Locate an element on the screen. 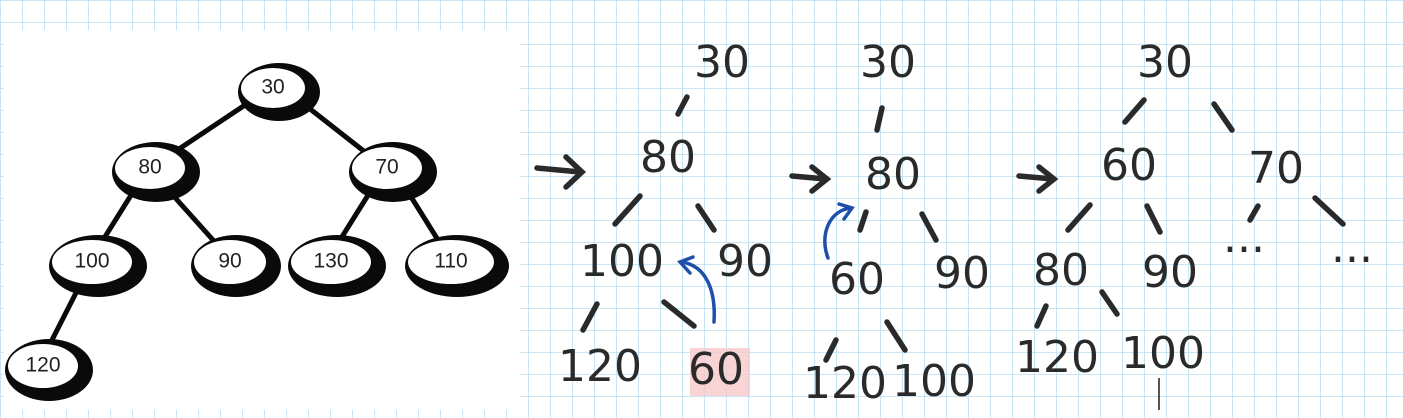 The width and height of the screenshot is (1403, 418). node-label: 130 is located at coordinates (330, 261).